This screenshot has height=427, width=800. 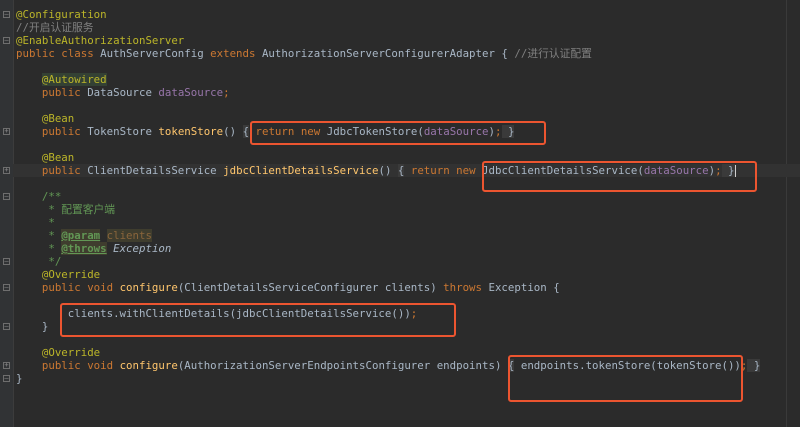 What do you see at coordinates (58, 53) in the screenshot?
I see `code-token: public class` at bounding box center [58, 53].